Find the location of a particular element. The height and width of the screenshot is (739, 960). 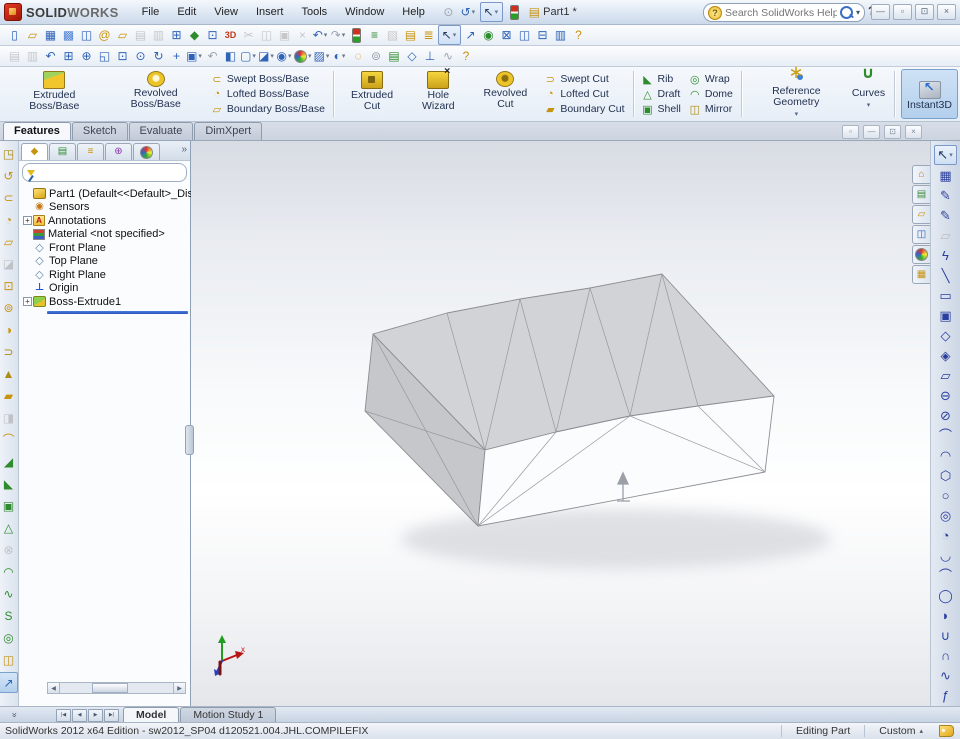

fillet: ⌒ is located at coordinates (8, 439).